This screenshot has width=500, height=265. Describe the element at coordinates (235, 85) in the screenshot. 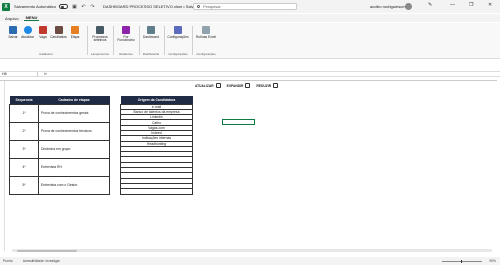

I see `expand-label: EXPANDIR` at that location.